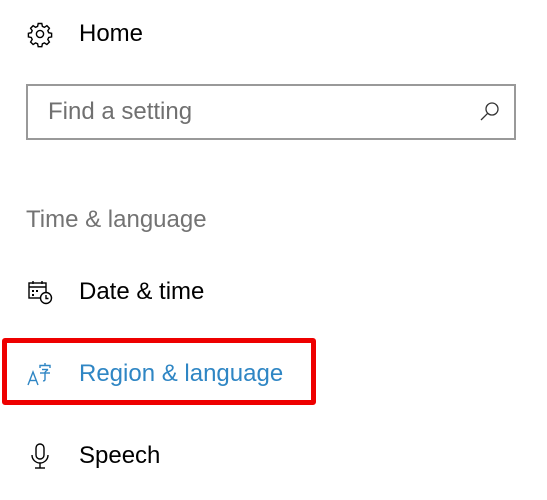  I want to click on search-input, so click(248, 112).